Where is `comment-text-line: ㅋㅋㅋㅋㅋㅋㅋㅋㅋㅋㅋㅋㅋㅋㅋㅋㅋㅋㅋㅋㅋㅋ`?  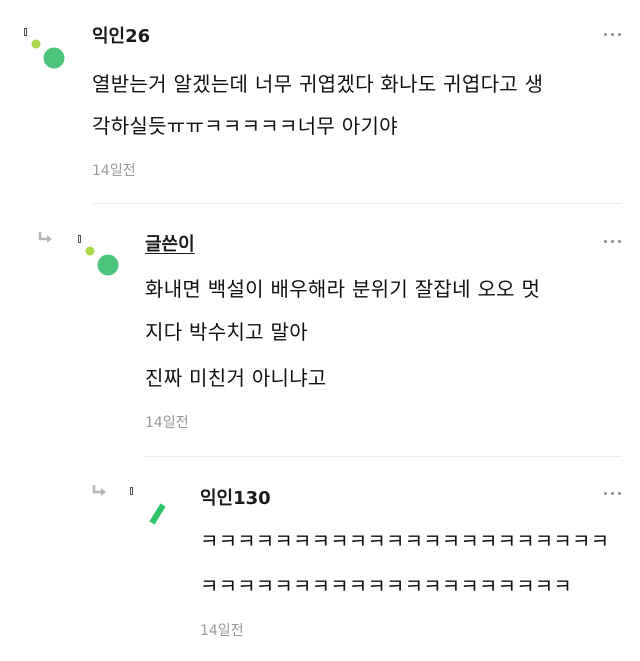
comment-text-line: ㅋㅋㅋㅋㅋㅋㅋㅋㅋㅋㅋㅋㅋㅋㅋㅋㅋㅋㅋㅋㅋㅋ is located at coordinates (405, 541).